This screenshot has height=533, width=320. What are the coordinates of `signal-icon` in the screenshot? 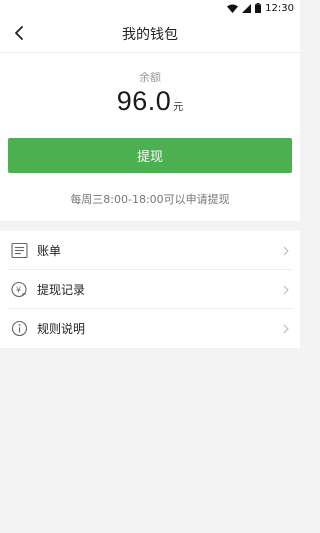 It's located at (247, 8).